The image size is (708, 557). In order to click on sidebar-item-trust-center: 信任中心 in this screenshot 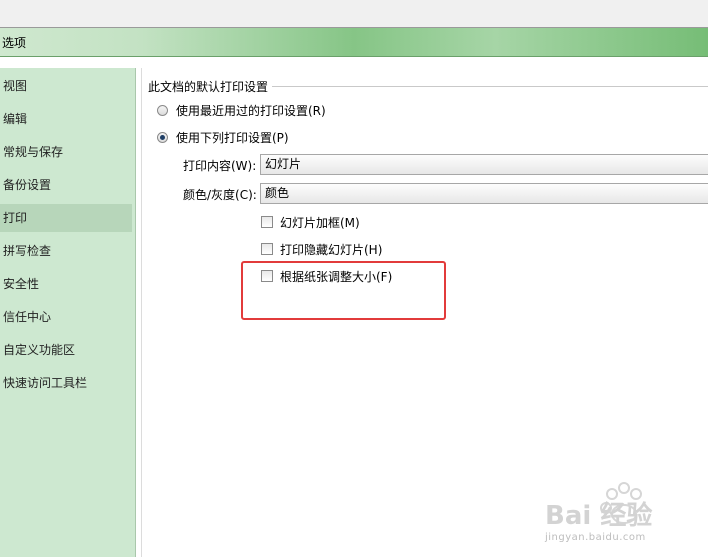, I will do `click(66, 317)`.